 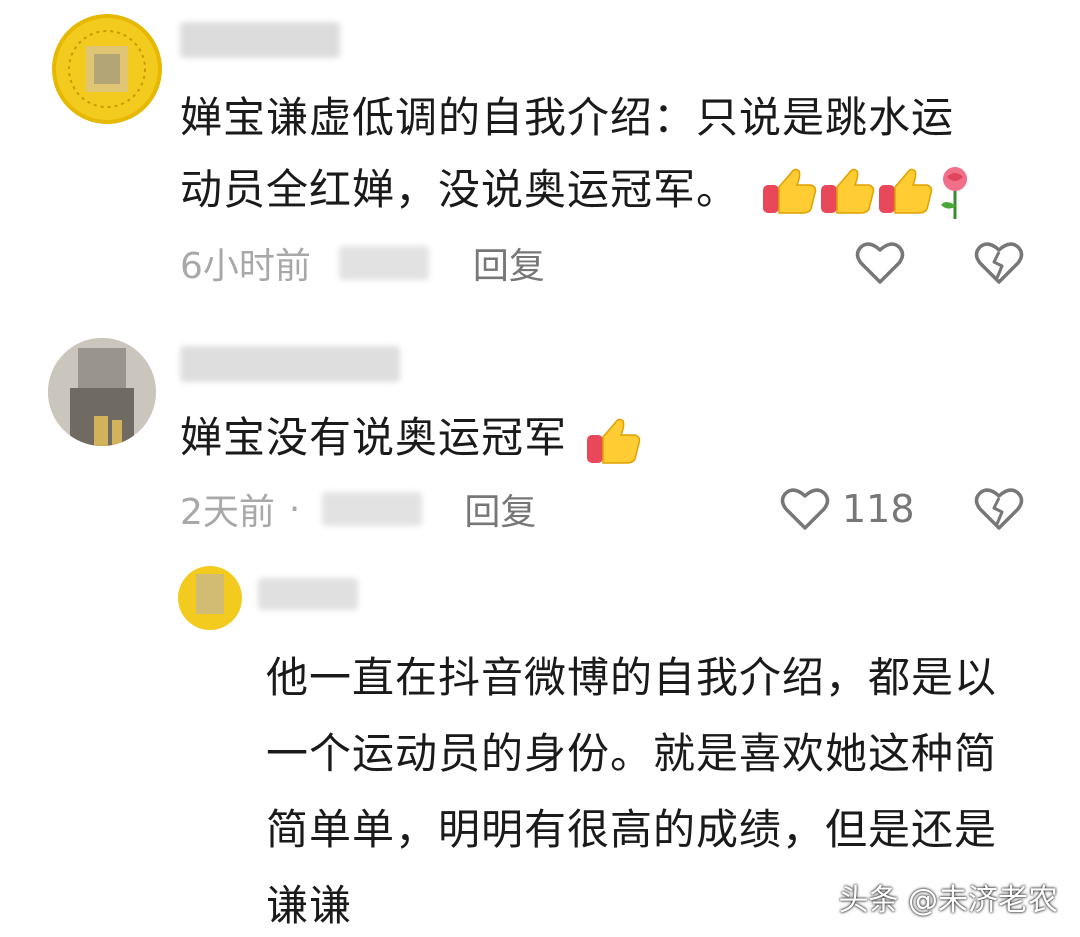 I want to click on avatar-badge-icon, so click(x=107, y=69).